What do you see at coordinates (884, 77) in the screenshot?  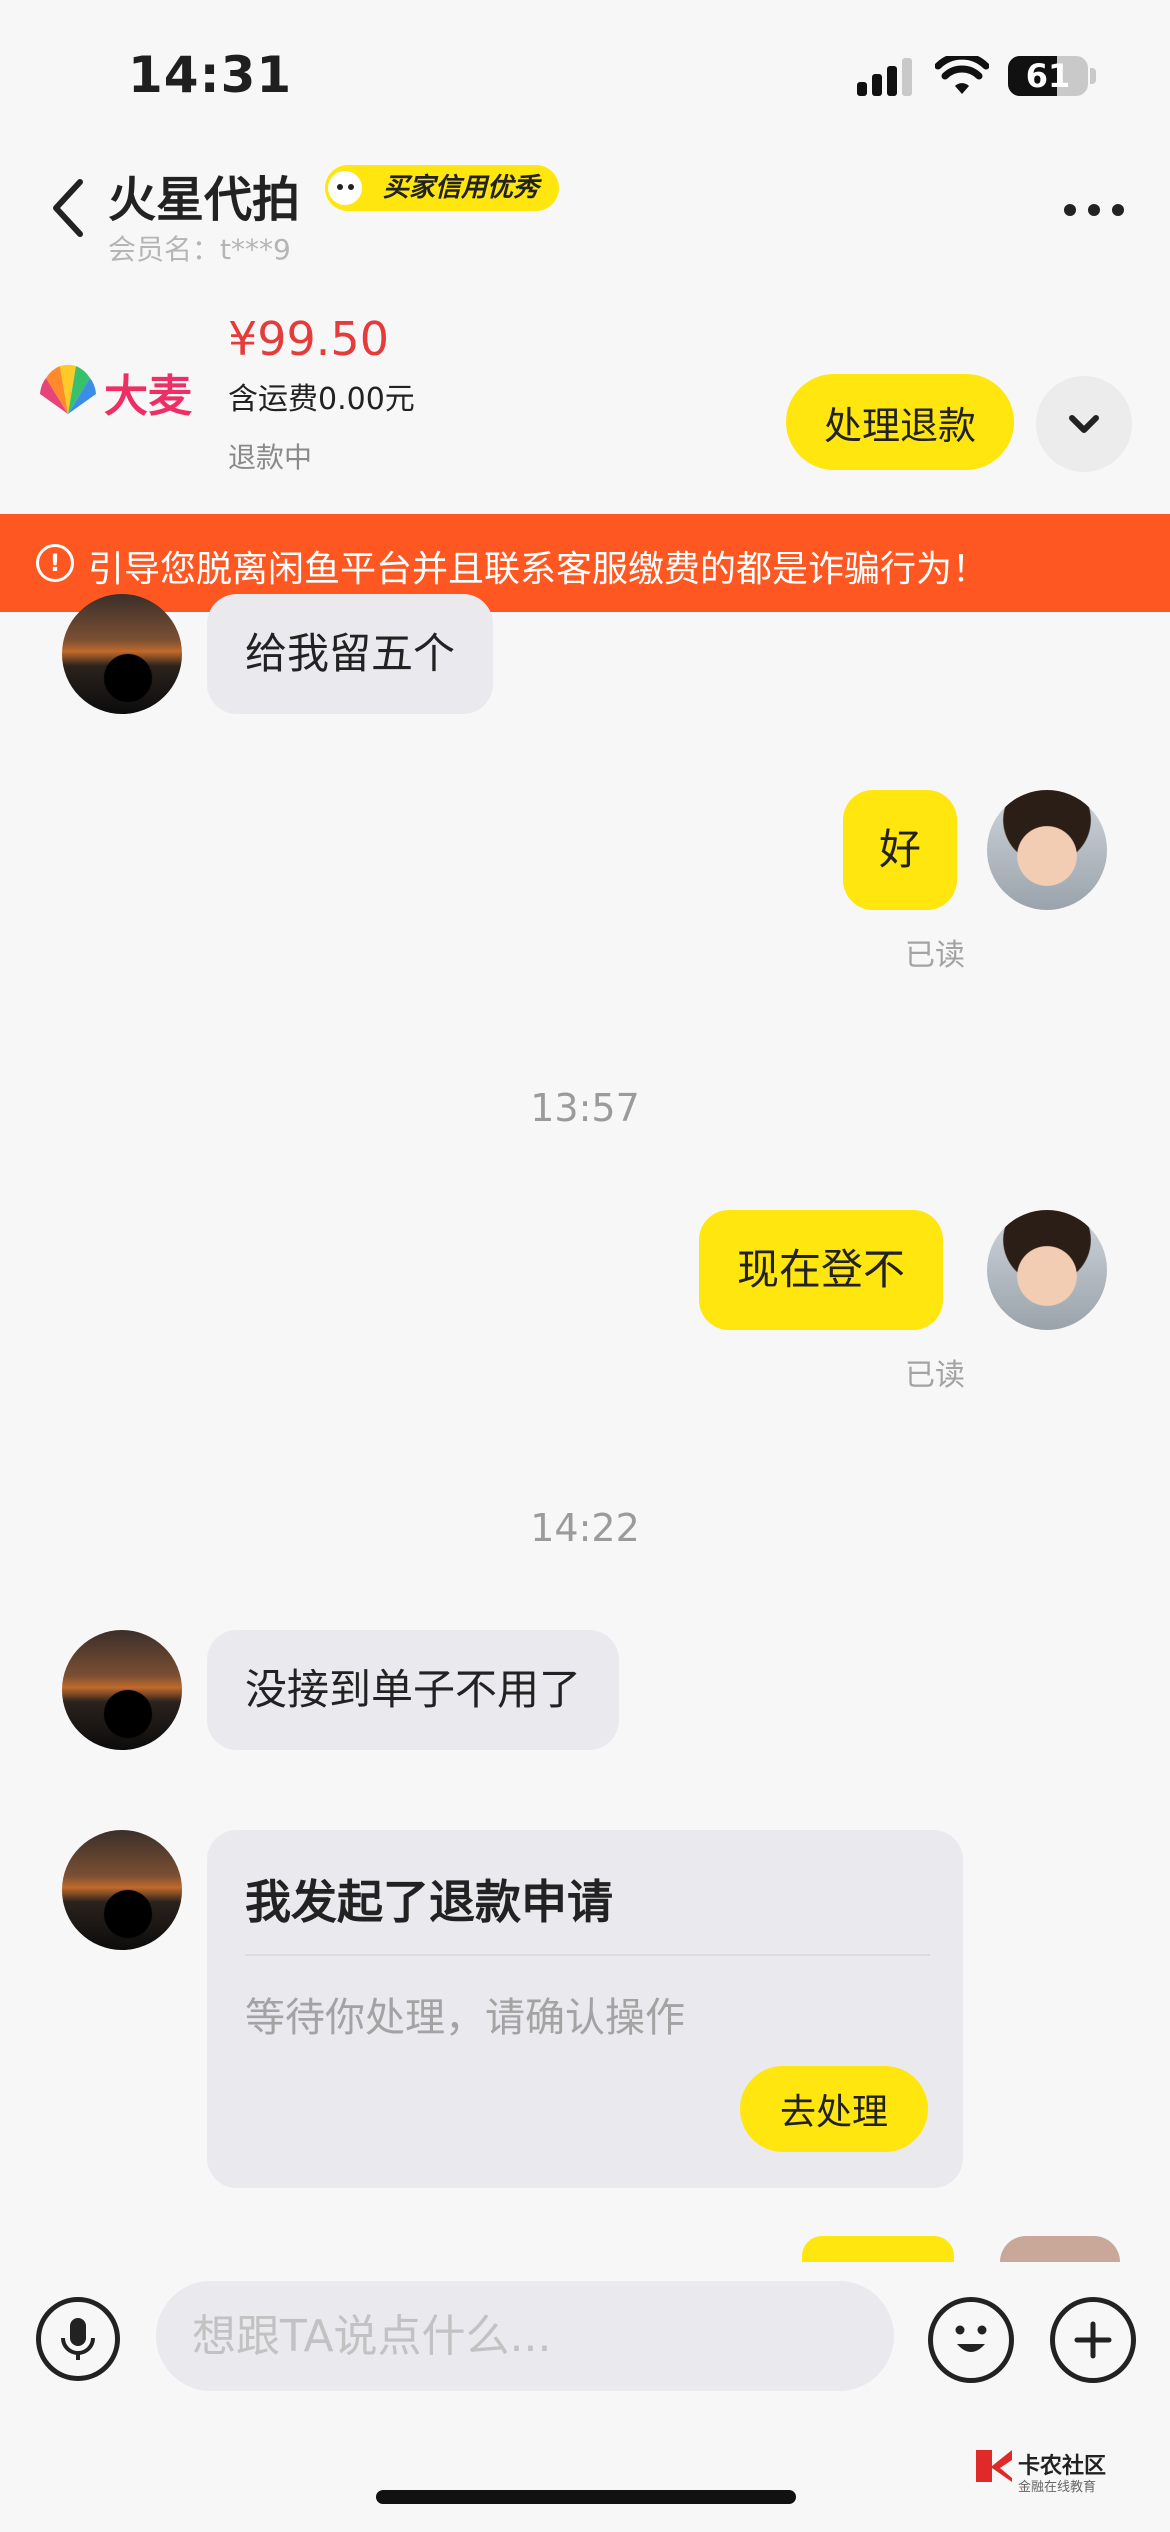 I see `cellular-signal-icon` at bounding box center [884, 77].